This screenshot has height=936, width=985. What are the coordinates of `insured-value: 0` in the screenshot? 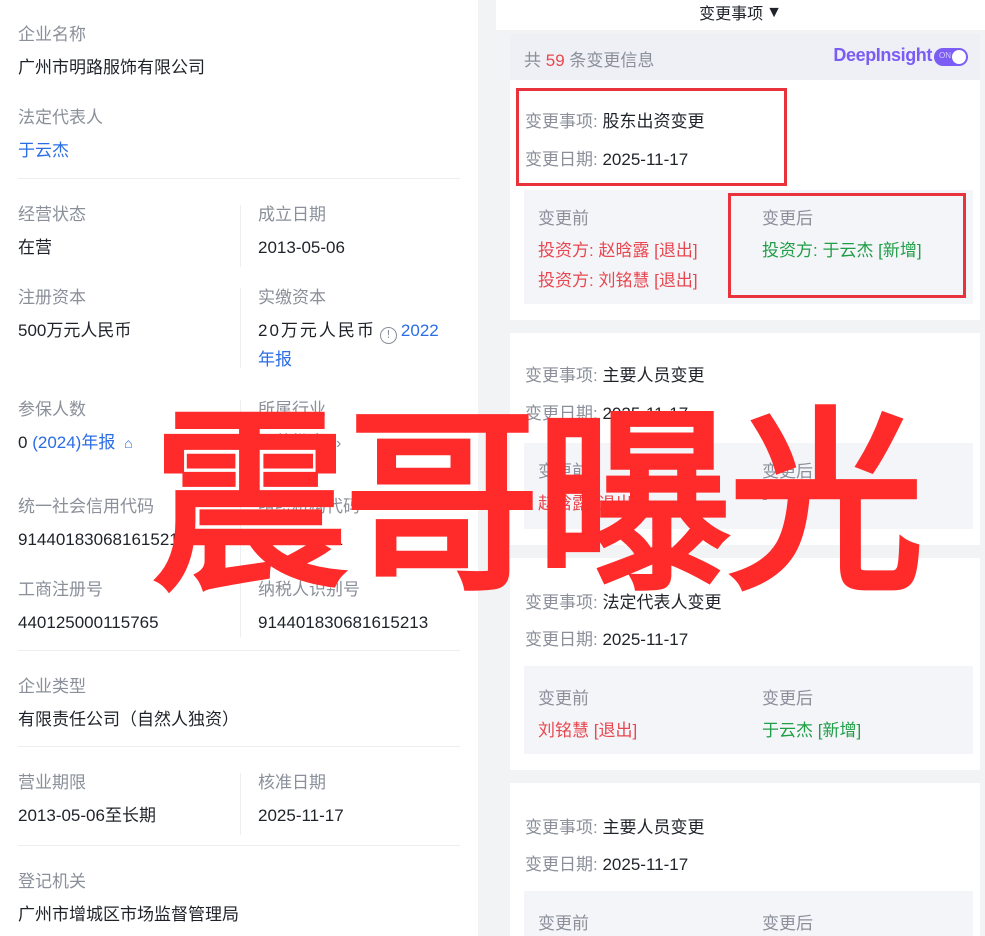 It's located at (23, 442).